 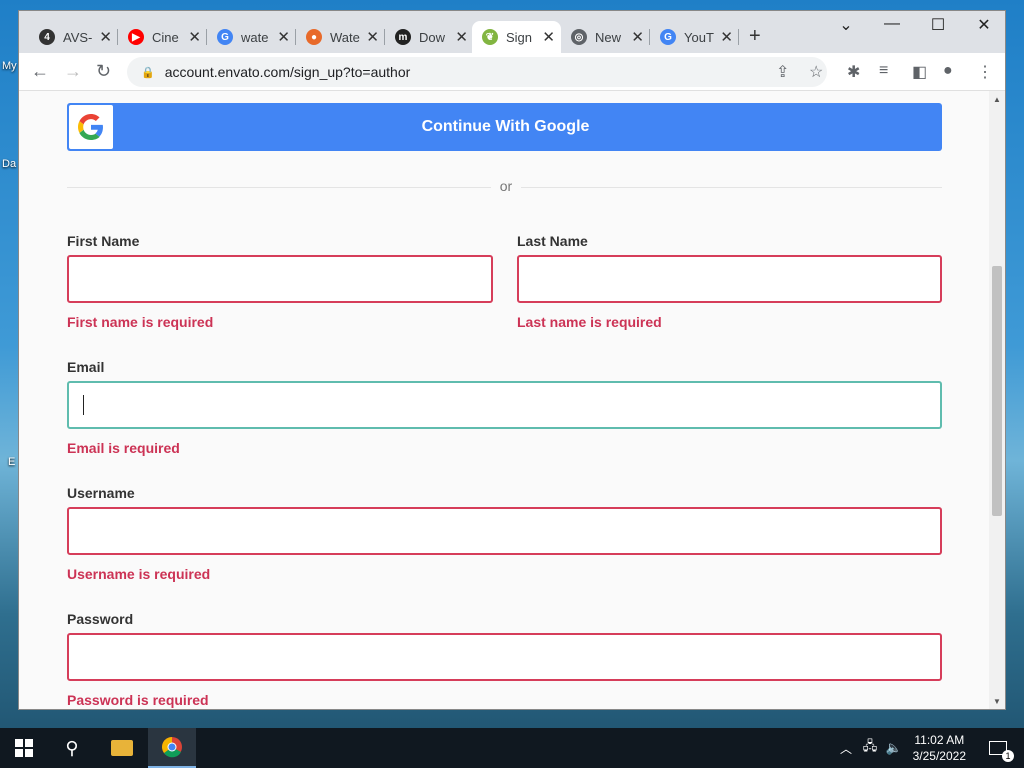 What do you see at coordinates (883, 71) in the screenshot?
I see `media-control-icon: ≡` at bounding box center [883, 71].